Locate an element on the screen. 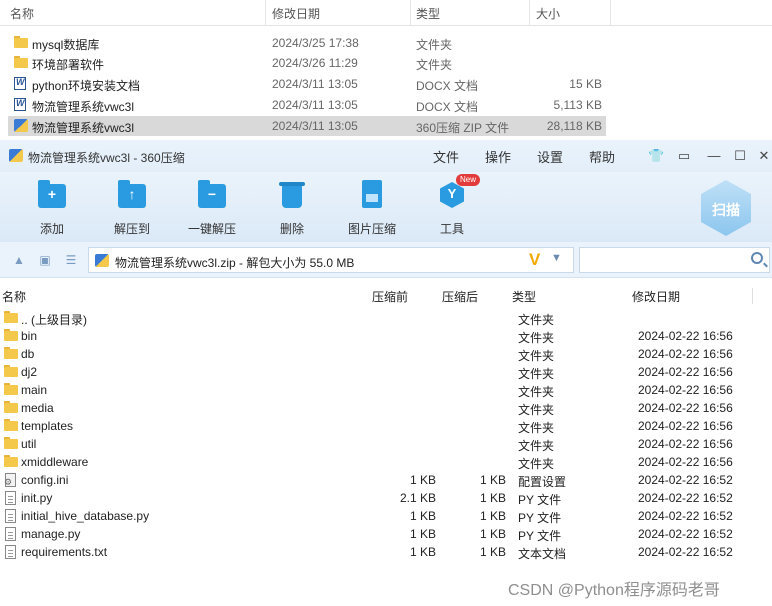  config-file-icon is located at coordinates (11, 480).